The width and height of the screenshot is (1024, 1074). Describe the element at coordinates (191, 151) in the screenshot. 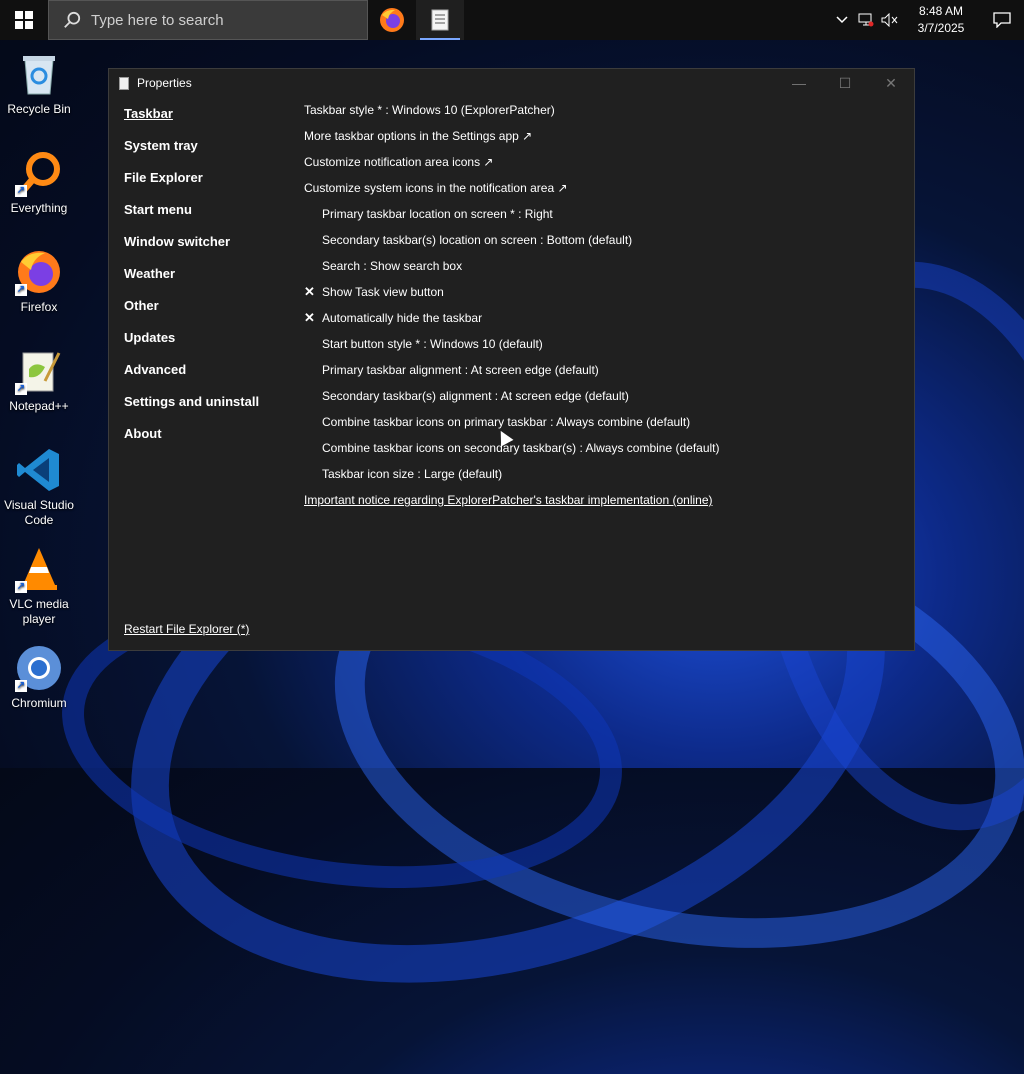

I see `nav-item-system-tray: System tray` at that location.